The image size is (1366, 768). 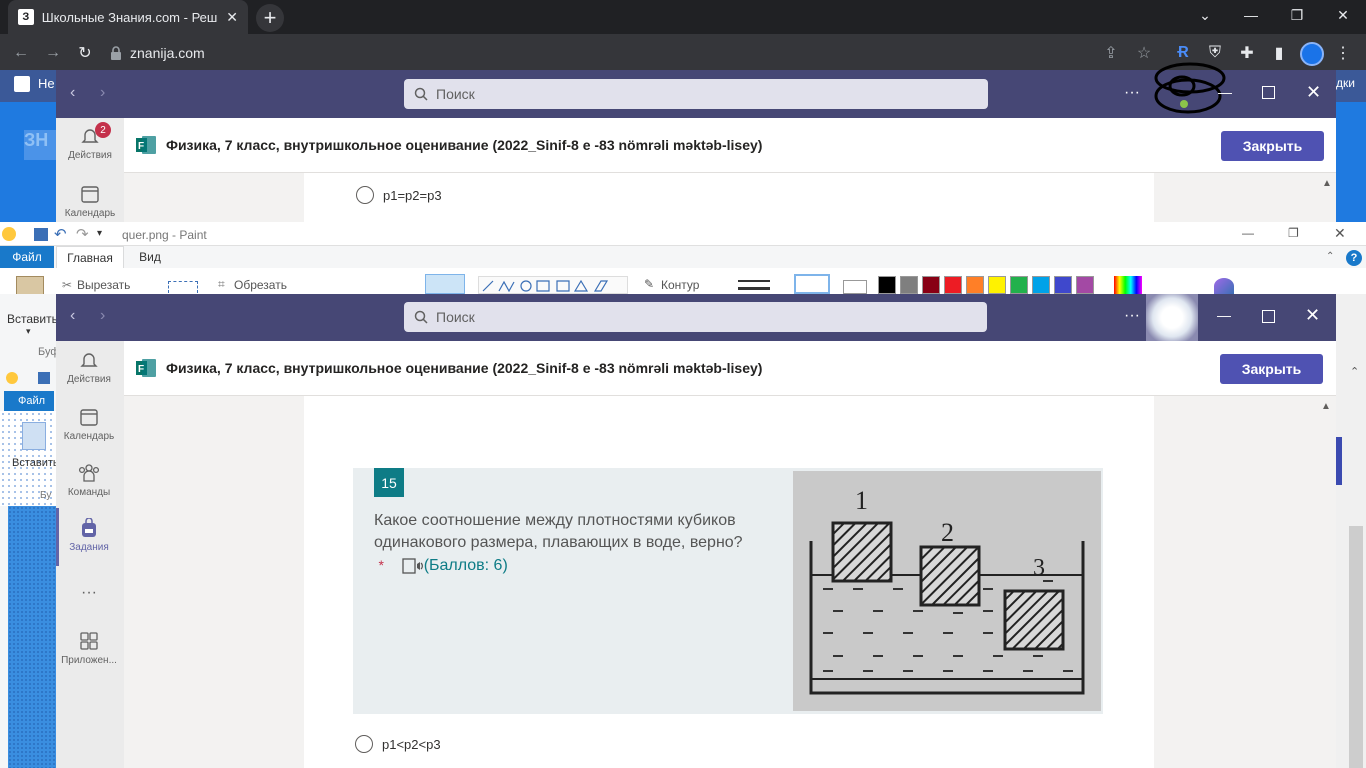 What do you see at coordinates (90, 143) in the screenshot?
I see `rail-activity-top: Действия` at bounding box center [90, 143].